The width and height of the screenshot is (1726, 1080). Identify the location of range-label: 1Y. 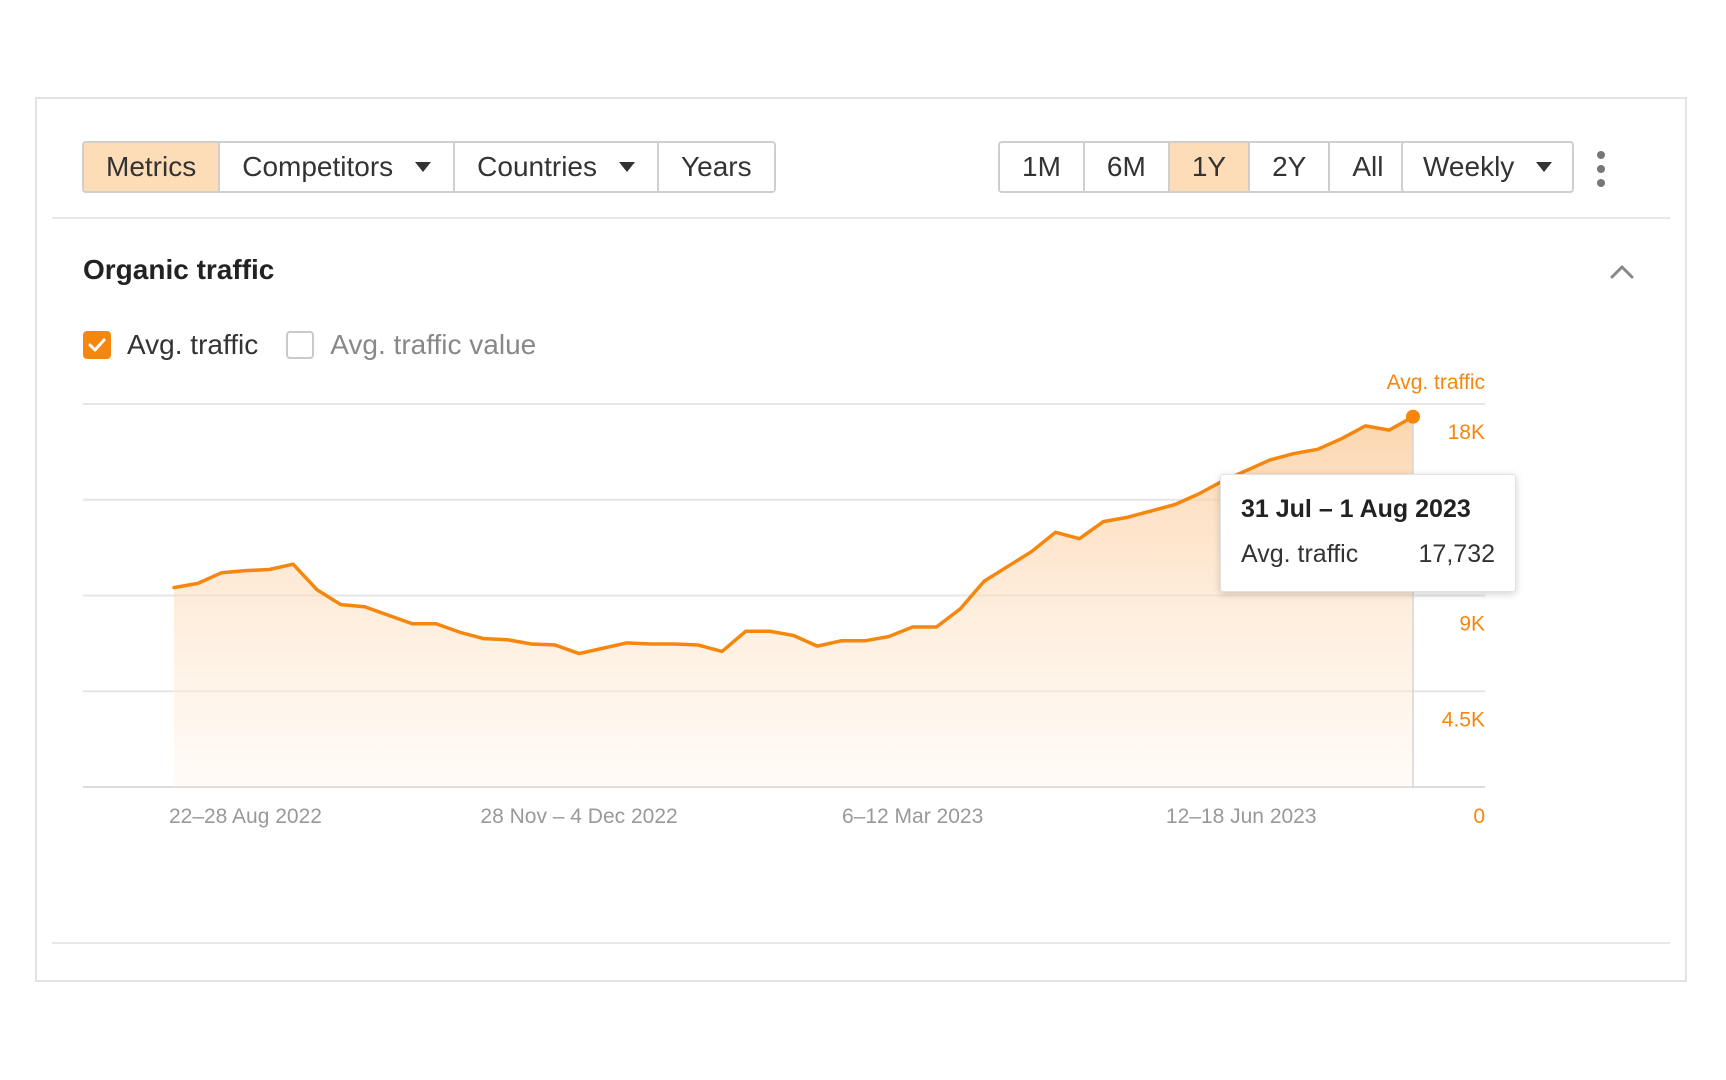
(1209, 166).